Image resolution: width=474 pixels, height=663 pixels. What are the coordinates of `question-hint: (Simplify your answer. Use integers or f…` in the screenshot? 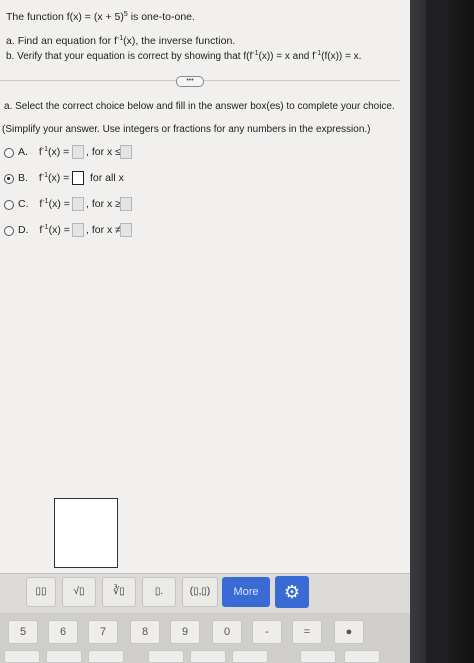 It's located at (186, 129).